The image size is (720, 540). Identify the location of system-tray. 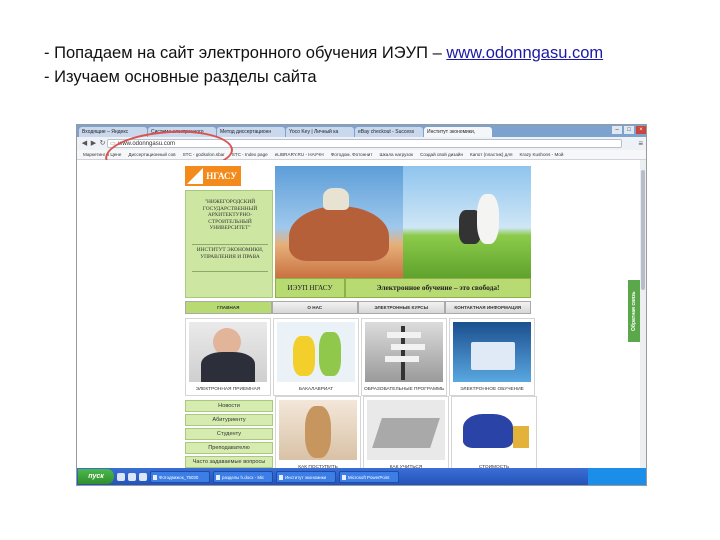
(617, 476).